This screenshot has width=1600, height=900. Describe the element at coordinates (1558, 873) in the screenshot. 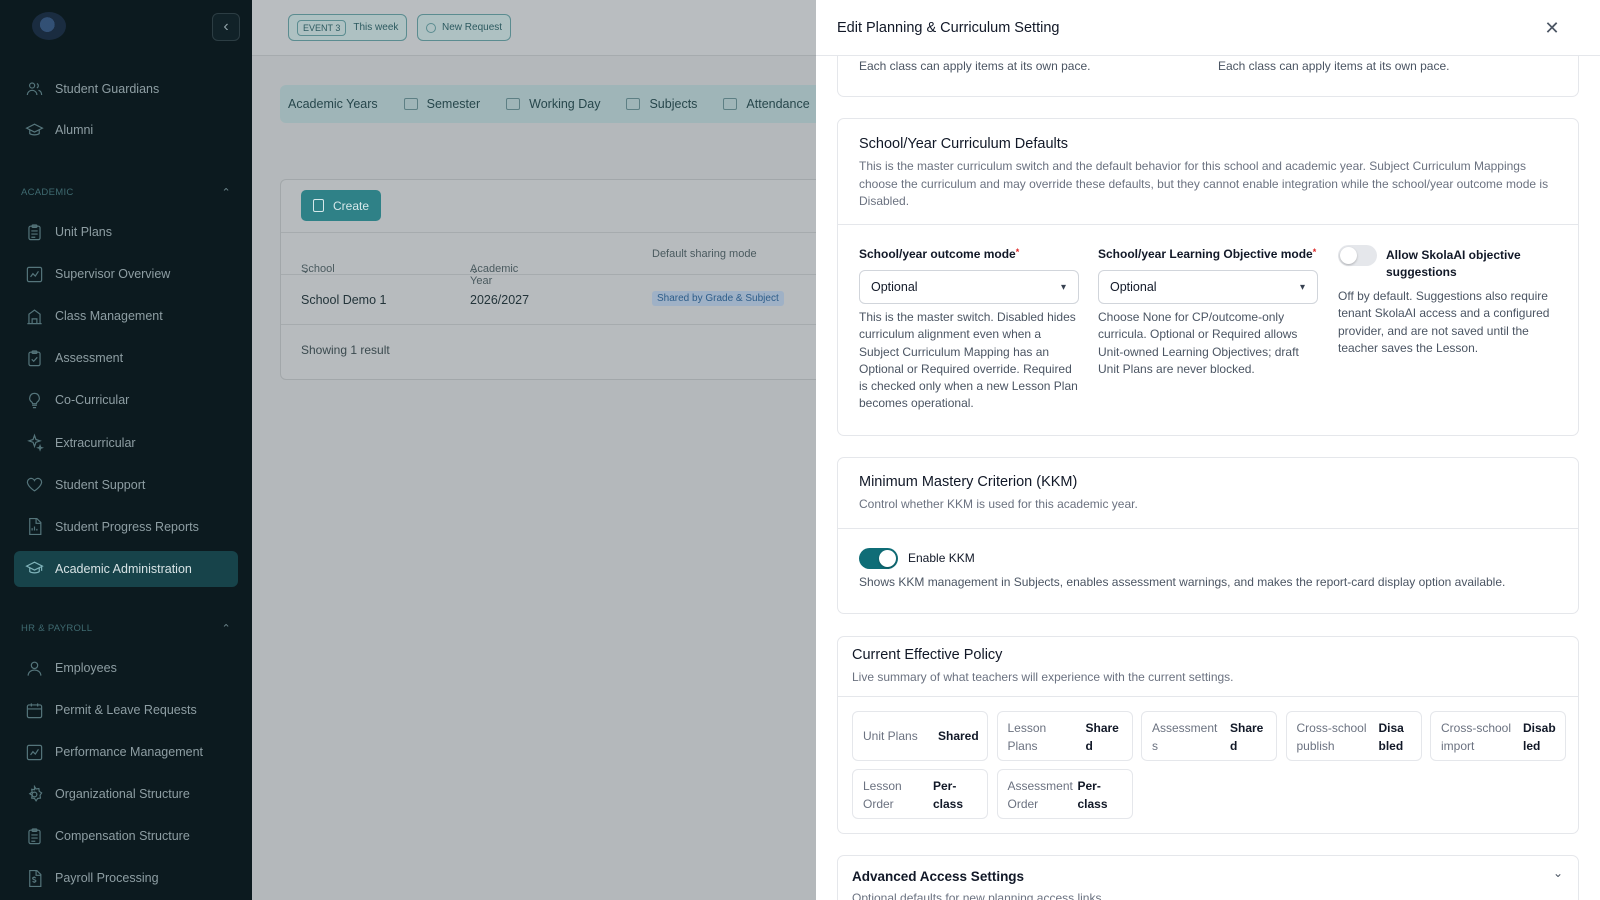

I see `chevron-down-icon: ⌄` at that location.